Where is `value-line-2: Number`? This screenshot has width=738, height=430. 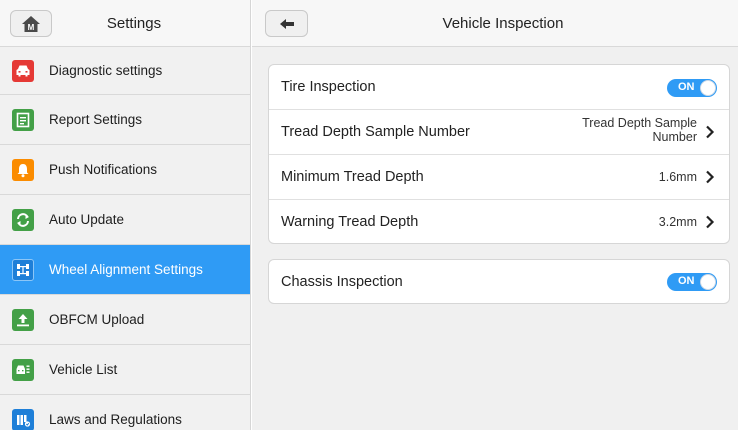 value-line-2: Number is located at coordinates (674, 137).